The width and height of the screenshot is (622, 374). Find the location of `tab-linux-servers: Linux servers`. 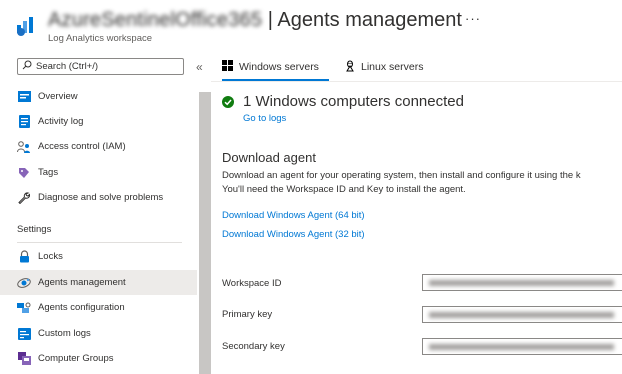

tab-linux-servers: Linux servers is located at coordinates (384, 67).